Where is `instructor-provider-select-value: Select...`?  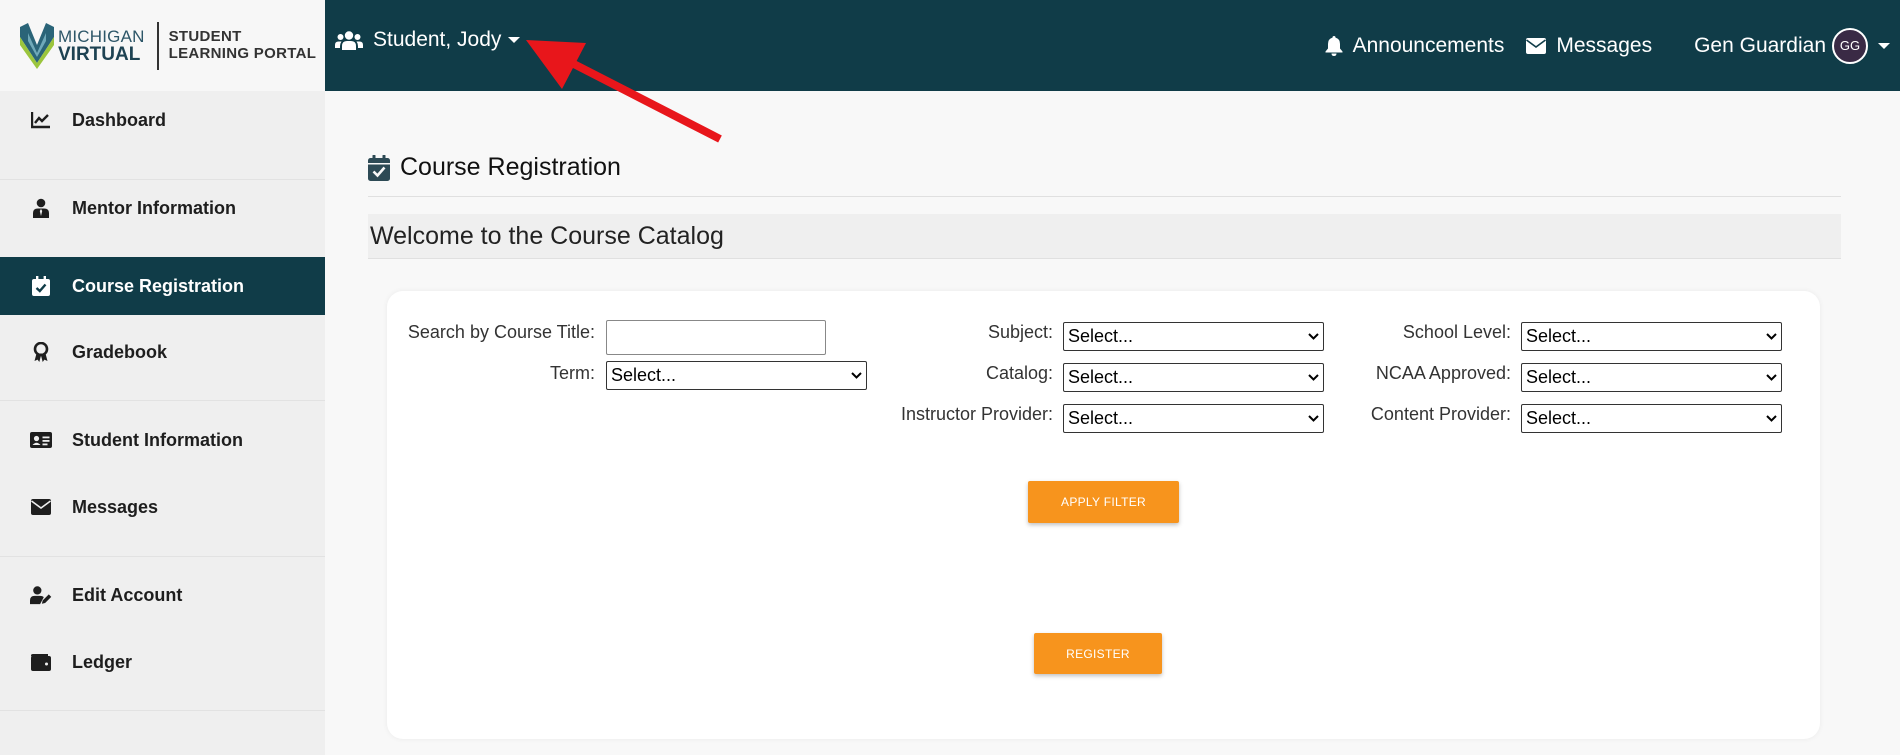 instructor-provider-select-value: Select... is located at coordinates (1101, 418).